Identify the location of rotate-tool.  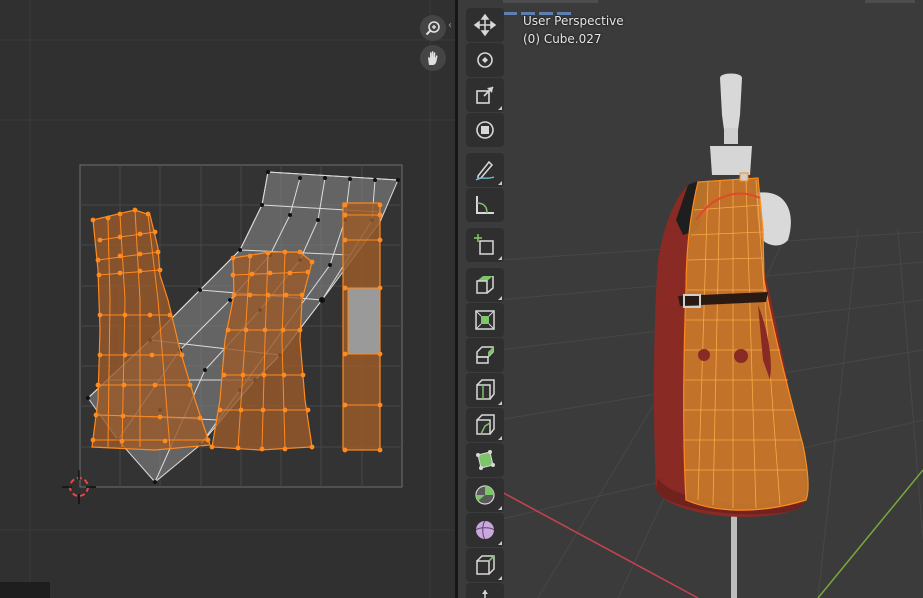
(485, 60).